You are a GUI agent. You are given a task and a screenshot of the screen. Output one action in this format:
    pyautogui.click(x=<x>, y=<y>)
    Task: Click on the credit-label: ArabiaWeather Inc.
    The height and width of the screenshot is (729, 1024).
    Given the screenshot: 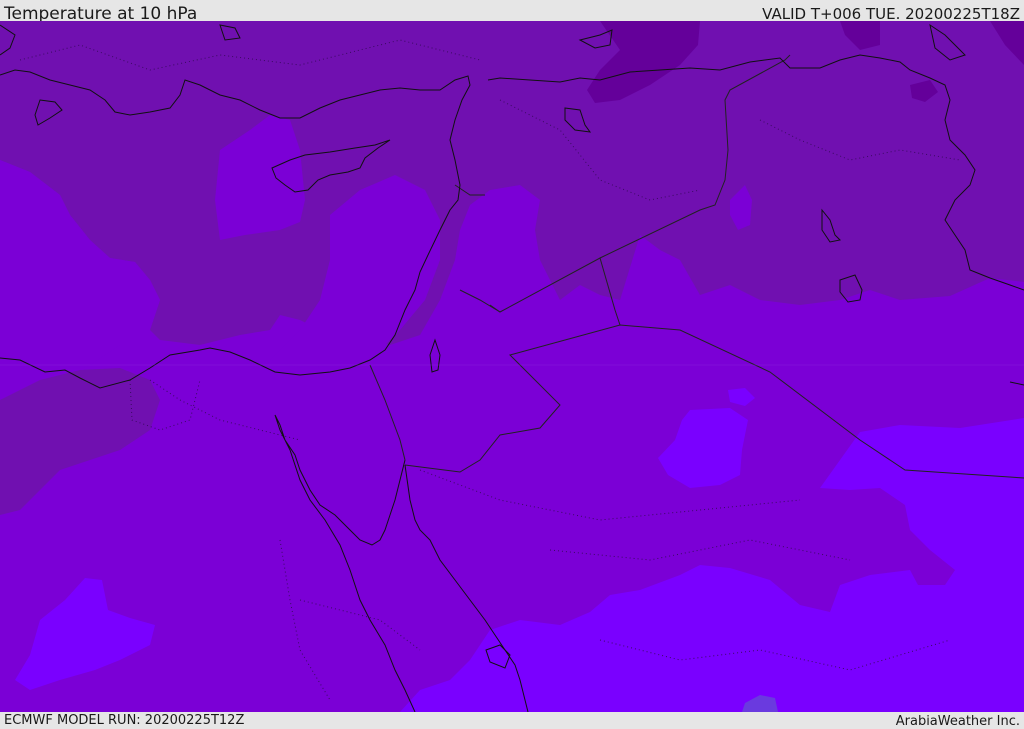 What is the action you would take?
    pyautogui.click(x=957, y=721)
    